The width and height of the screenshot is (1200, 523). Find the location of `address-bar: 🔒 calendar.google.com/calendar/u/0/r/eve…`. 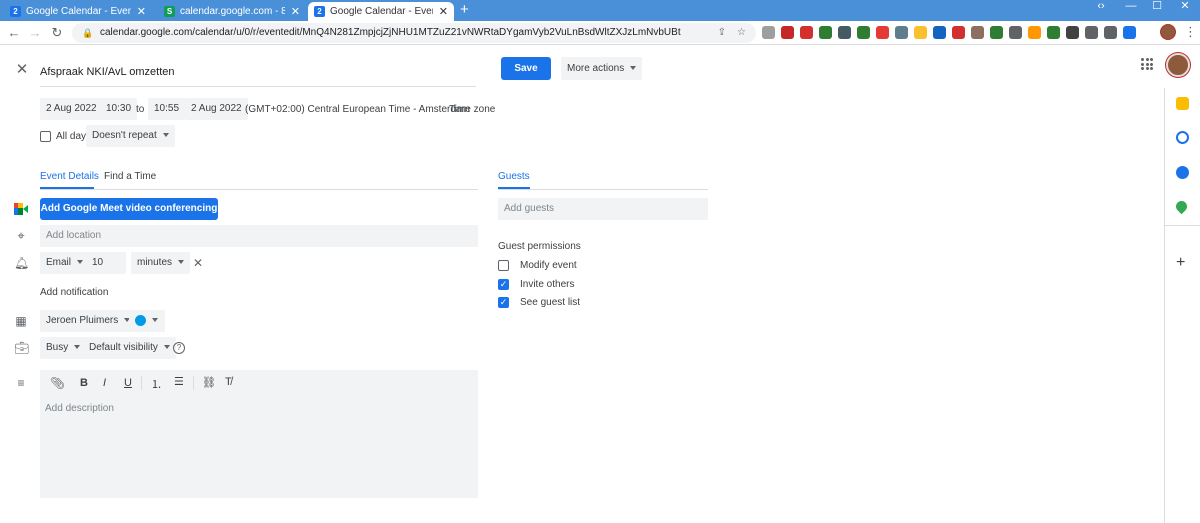

address-bar: 🔒 calendar.google.com/calendar/u/0/r/eve… is located at coordinates (414, 33).